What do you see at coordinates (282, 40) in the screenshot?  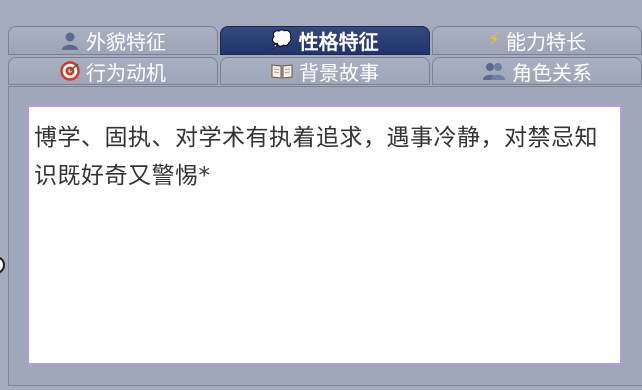 I see `thought-bubble-icon: 💭` at bounding box center [282, 40].